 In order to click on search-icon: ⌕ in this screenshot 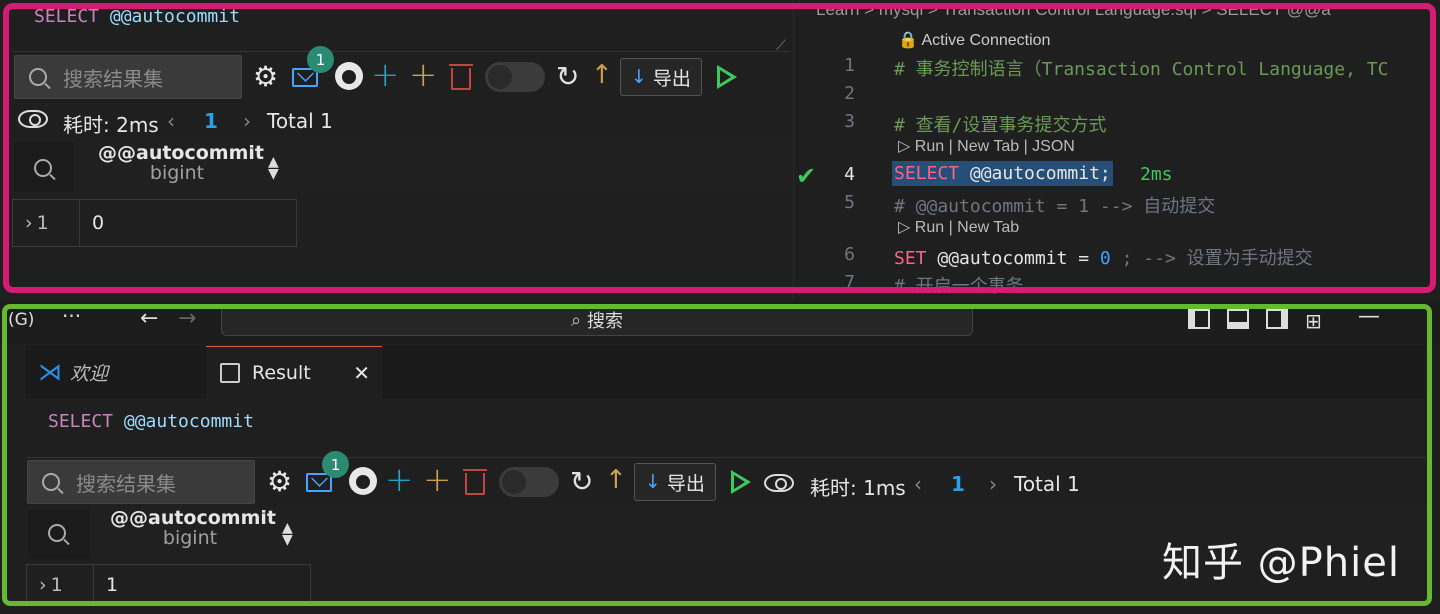, I will do `click(576, 320)`.